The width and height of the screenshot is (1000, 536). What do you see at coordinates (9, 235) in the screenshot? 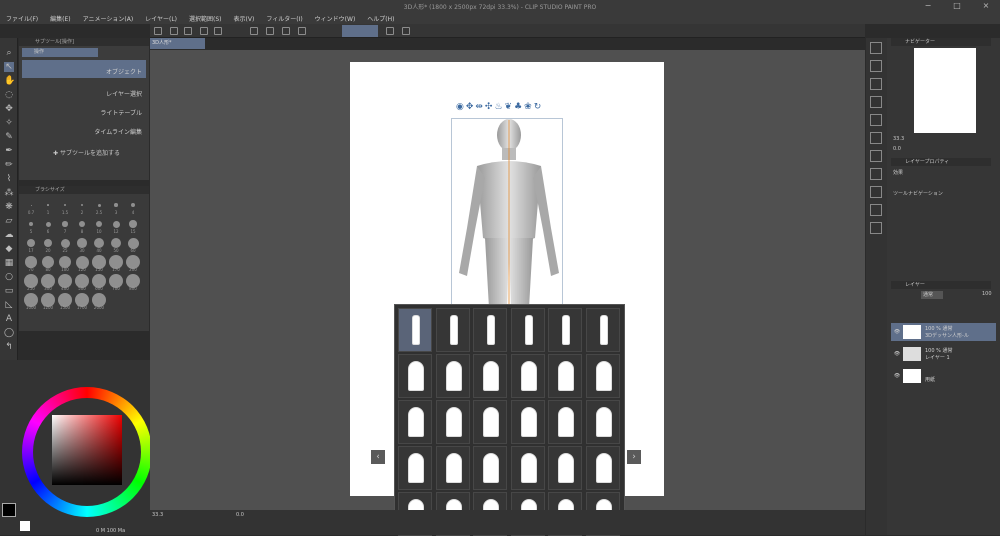
I see `blend-icon: ☁` at bounding box center [9, 235].